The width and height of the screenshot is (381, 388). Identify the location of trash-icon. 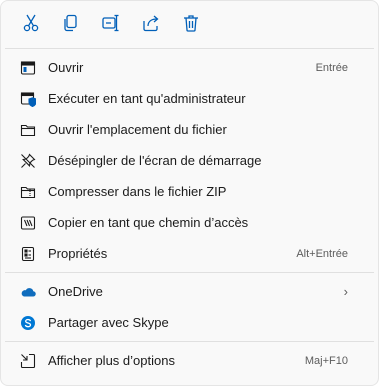
(191, 23).